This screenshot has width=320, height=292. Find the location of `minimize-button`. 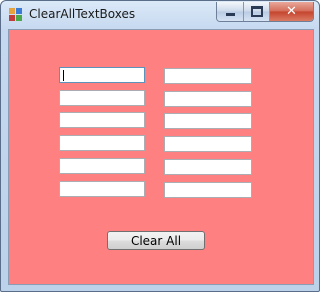

minimize-button is located at coordinates (230, 11).